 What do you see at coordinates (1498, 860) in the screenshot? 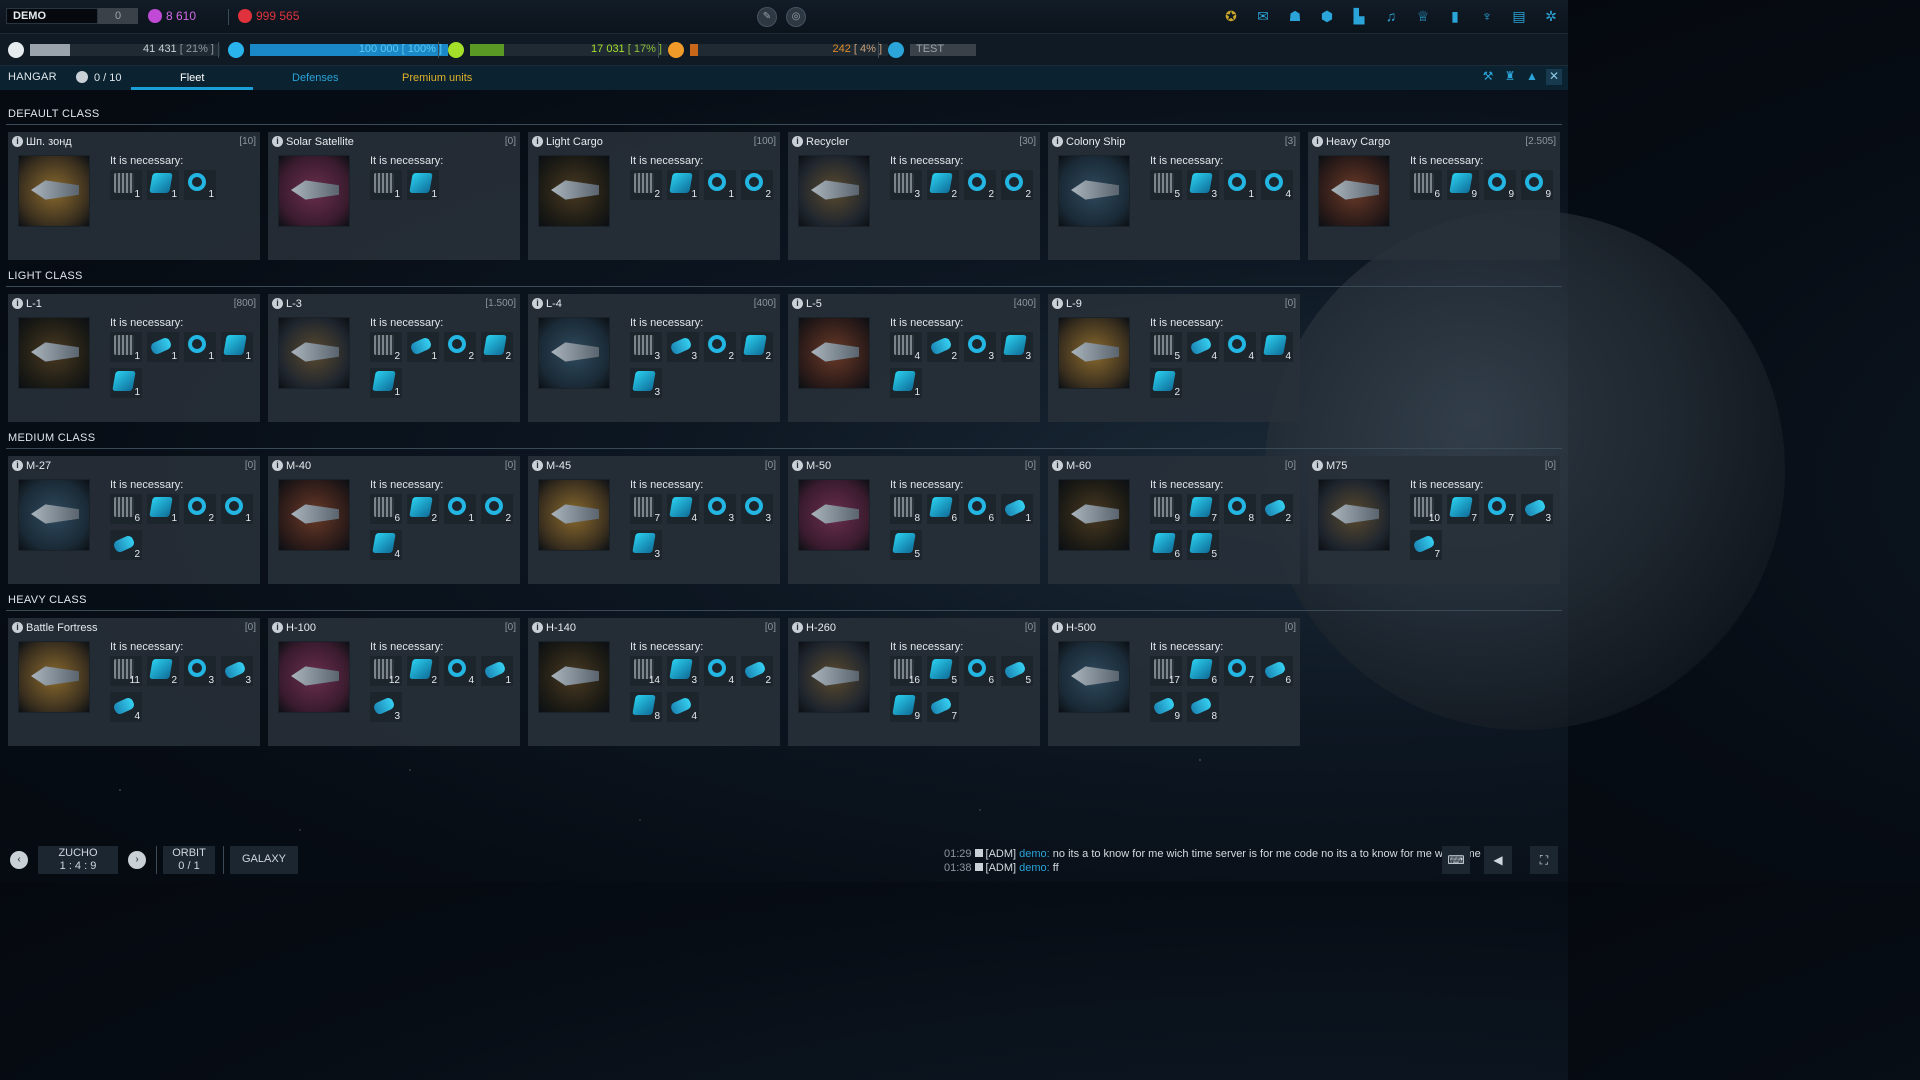
I see `sound-icon: ◀` at bounding box center [1498, 860].